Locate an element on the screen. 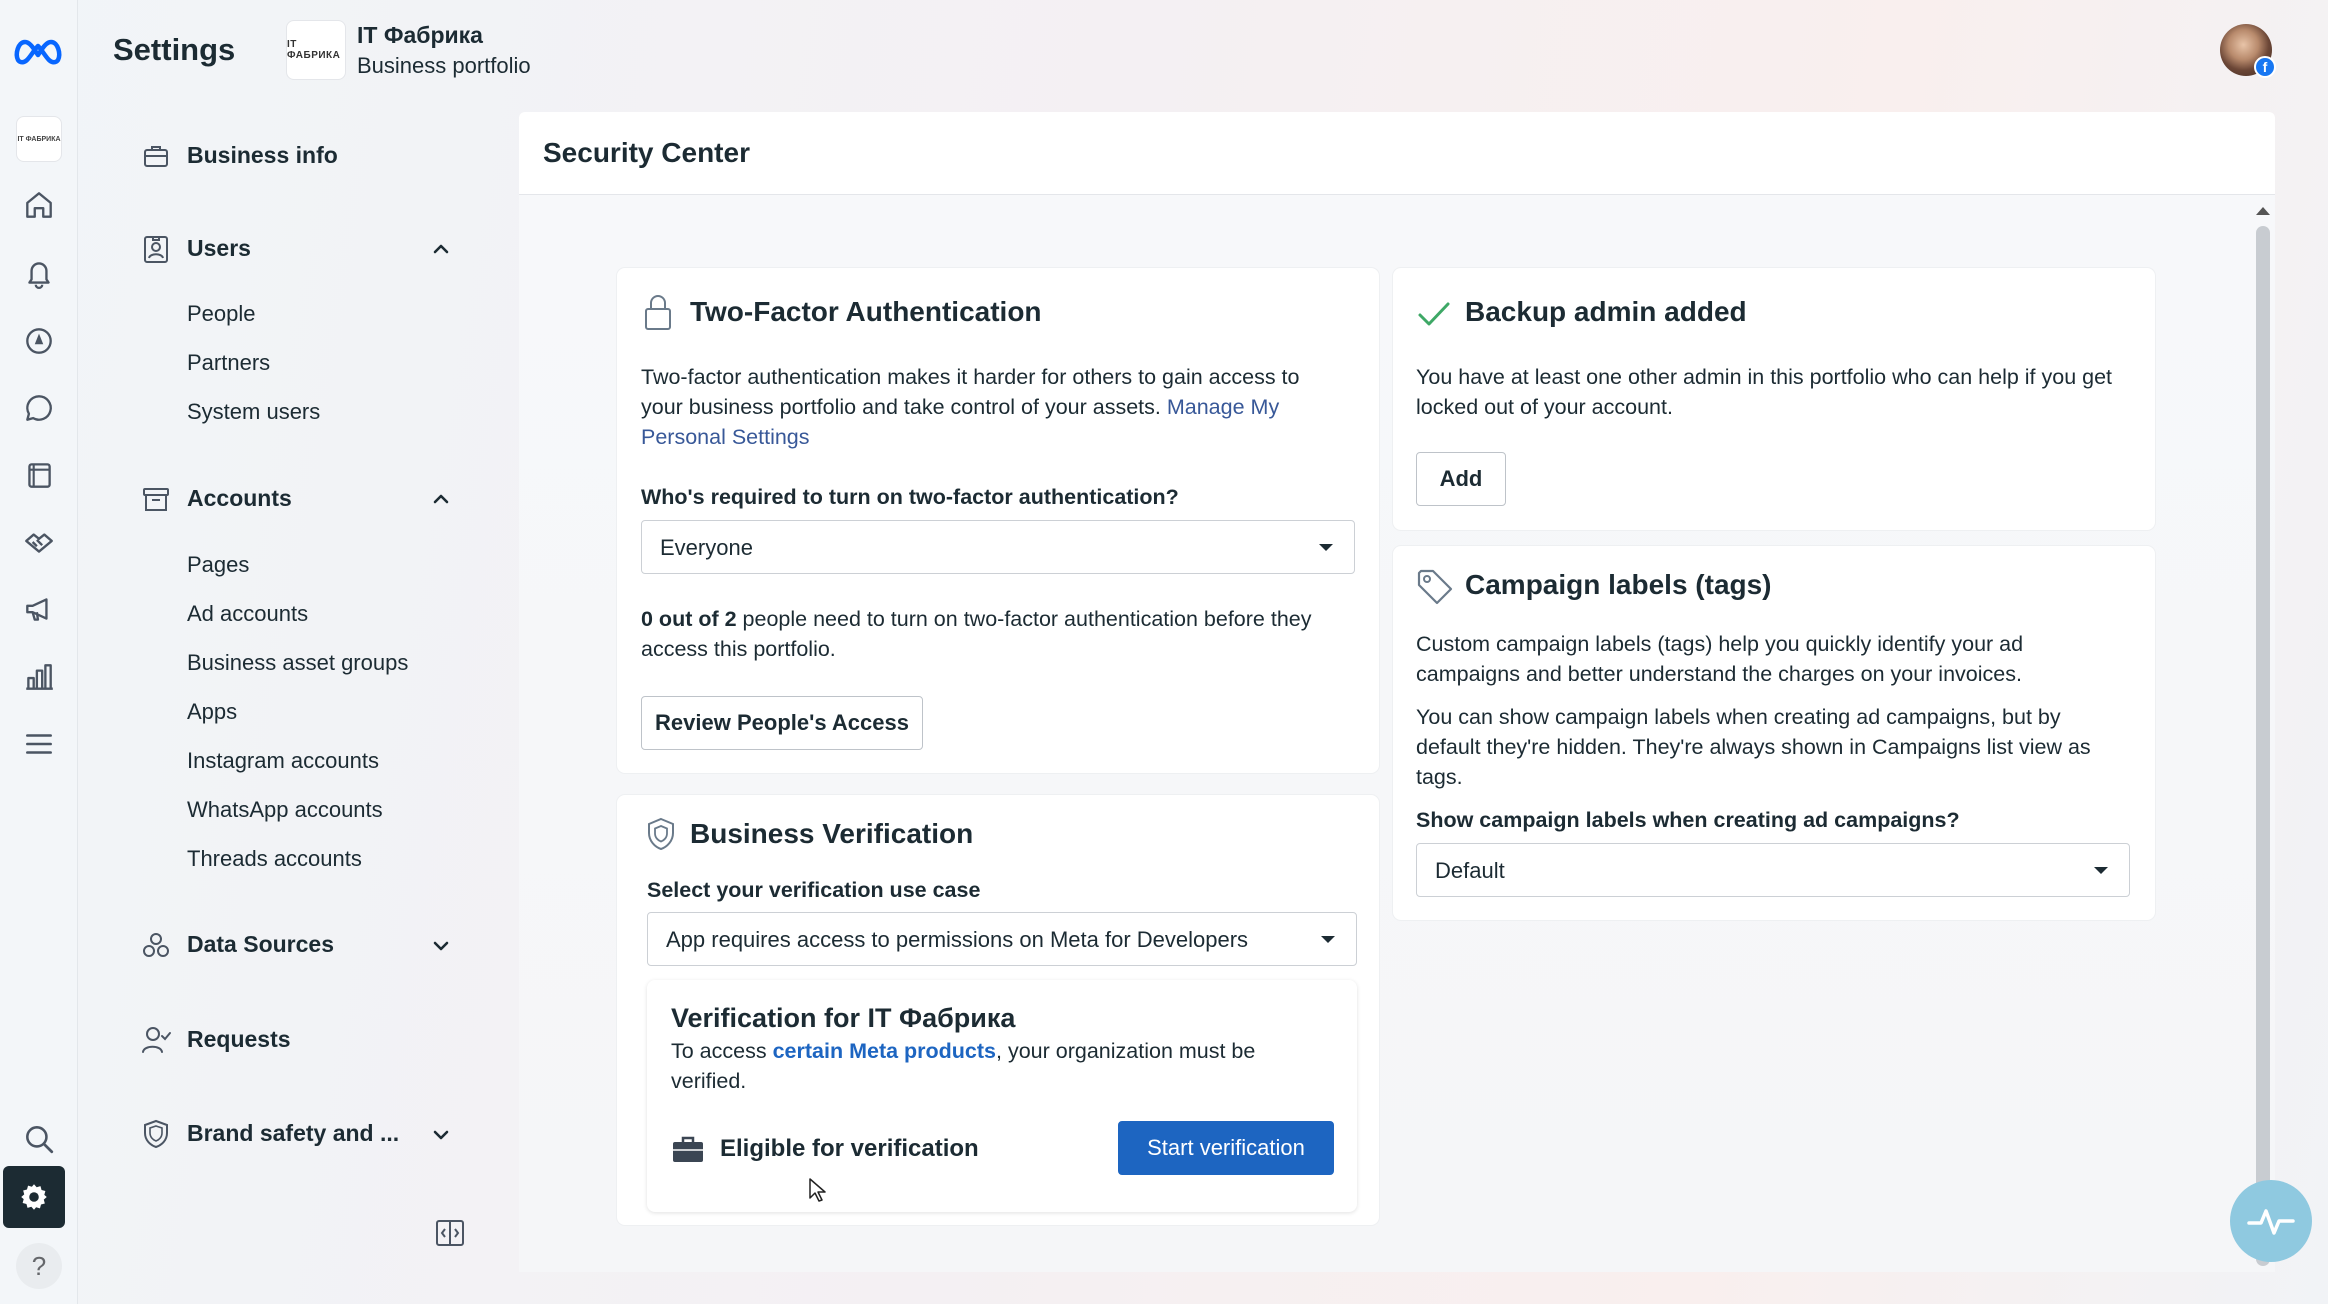 The width and height of the screenshot is (2328, 1304). start-verification-button: Start verification is located at coordinates (1226, 1148).